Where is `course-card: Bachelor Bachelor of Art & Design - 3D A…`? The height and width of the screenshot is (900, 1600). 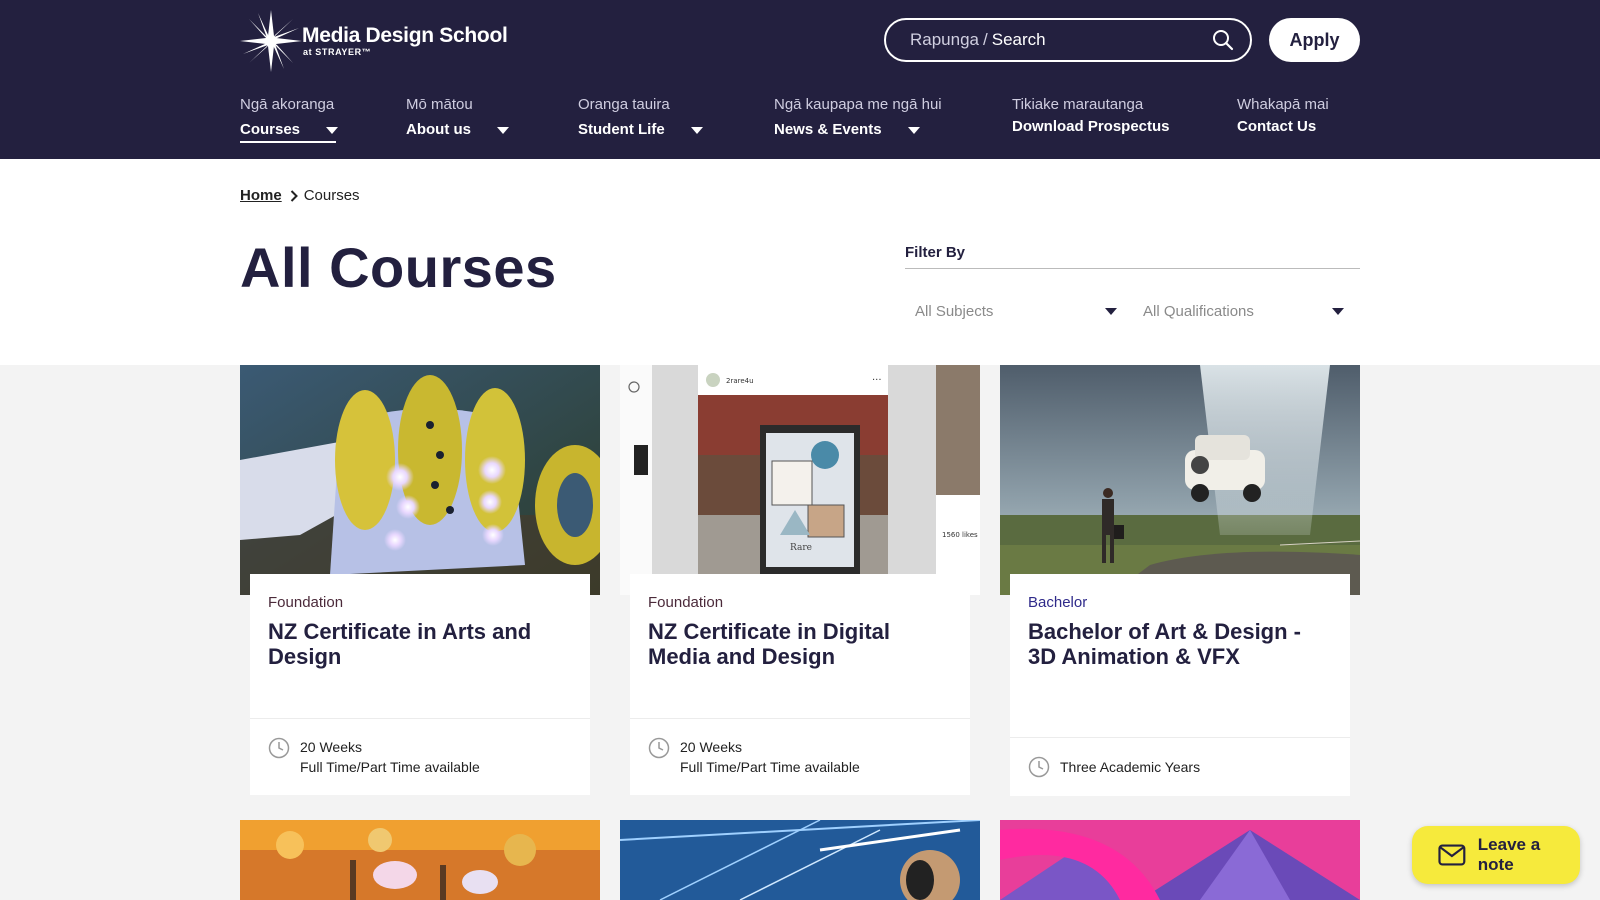
course-card: Bachelor Bachelor of Art & Design - 3D A… is located at coordinates (1180, 580).